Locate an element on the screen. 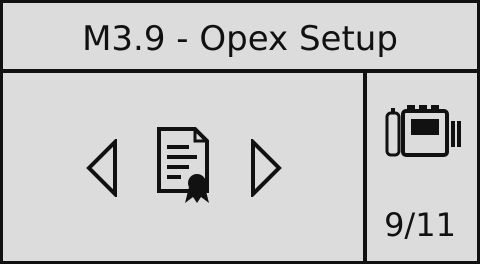 The width and height of the screenshot is (480, 264). next-button is located at coordinates (266, 168).